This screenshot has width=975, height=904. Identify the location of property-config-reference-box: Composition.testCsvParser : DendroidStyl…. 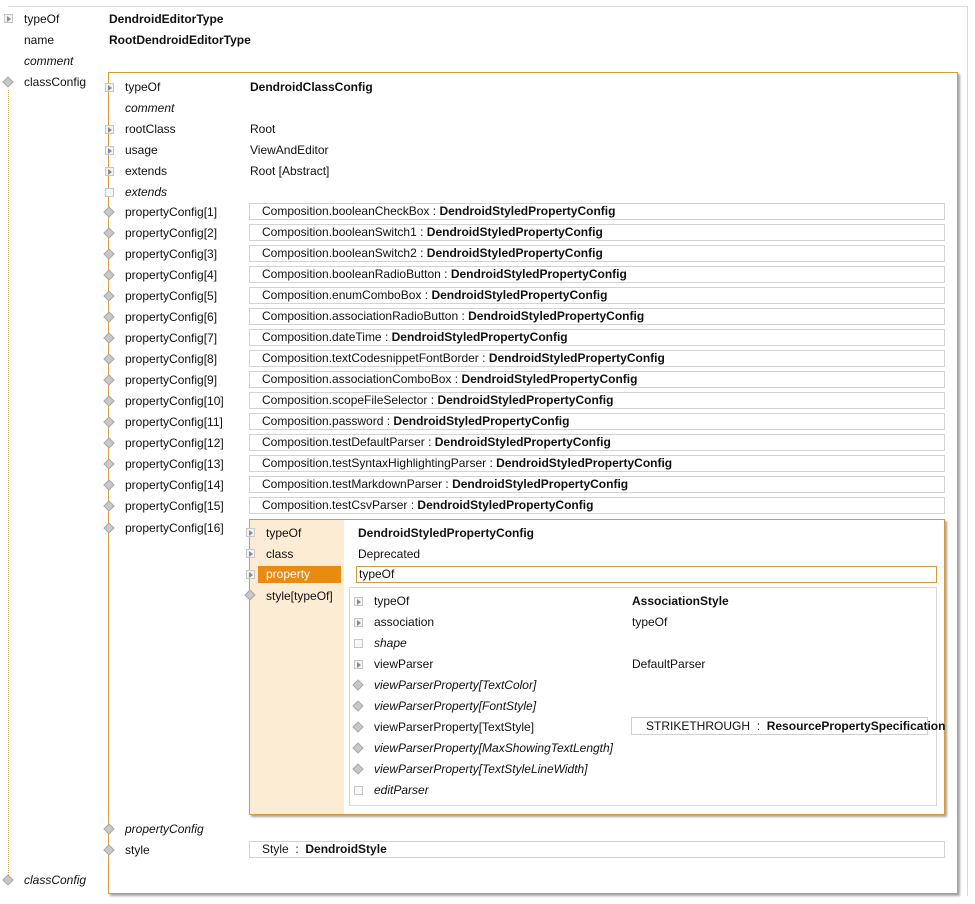
(597, 505).